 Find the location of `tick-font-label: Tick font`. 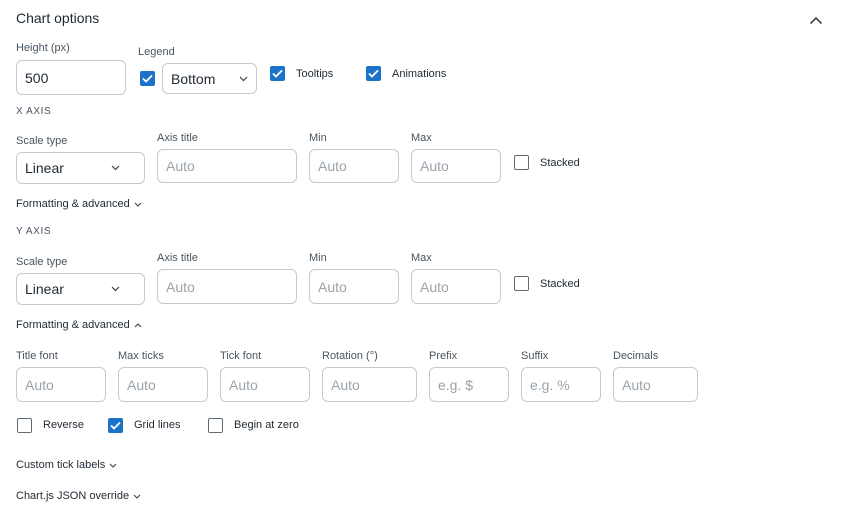

tick-font-label: Tick font is located at coordinates (241, 356).